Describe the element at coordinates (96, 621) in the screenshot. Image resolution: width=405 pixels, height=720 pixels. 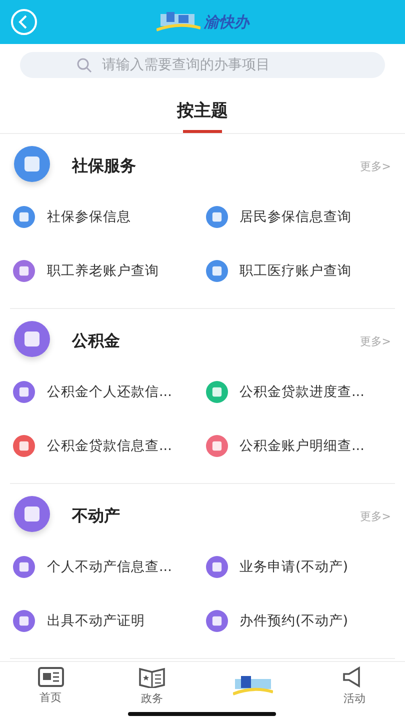
I see `service-item: 出具不动产证明` at that location.